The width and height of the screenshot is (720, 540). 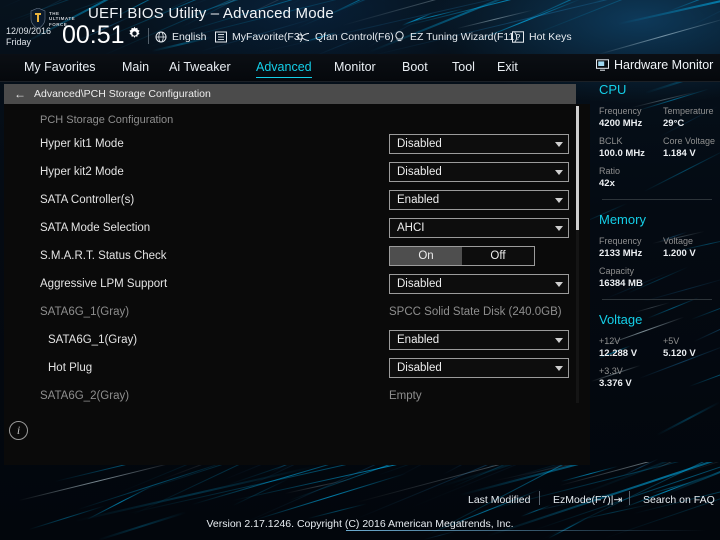 What do you see at coordinates (93, 35) in the screenshot?
I see `system-clock: 00:51` at bounding box center [93, 35].